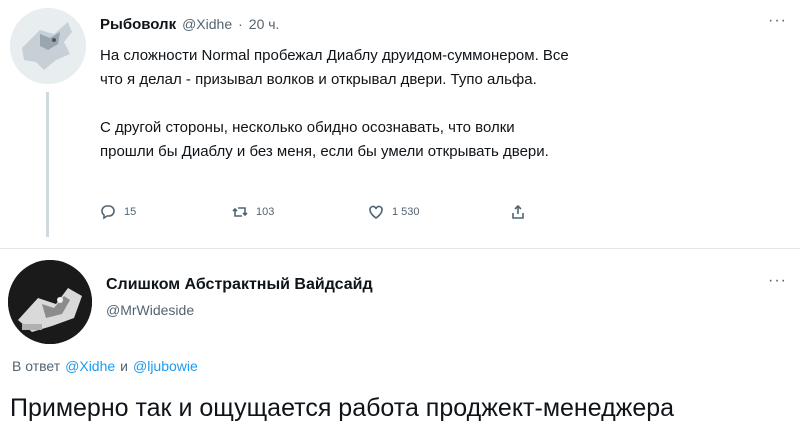 The width and height of the screenshot is (800, 437). Describe the element at coordinates (47, 164) in the screenshot. I see `thread-line` at that location.